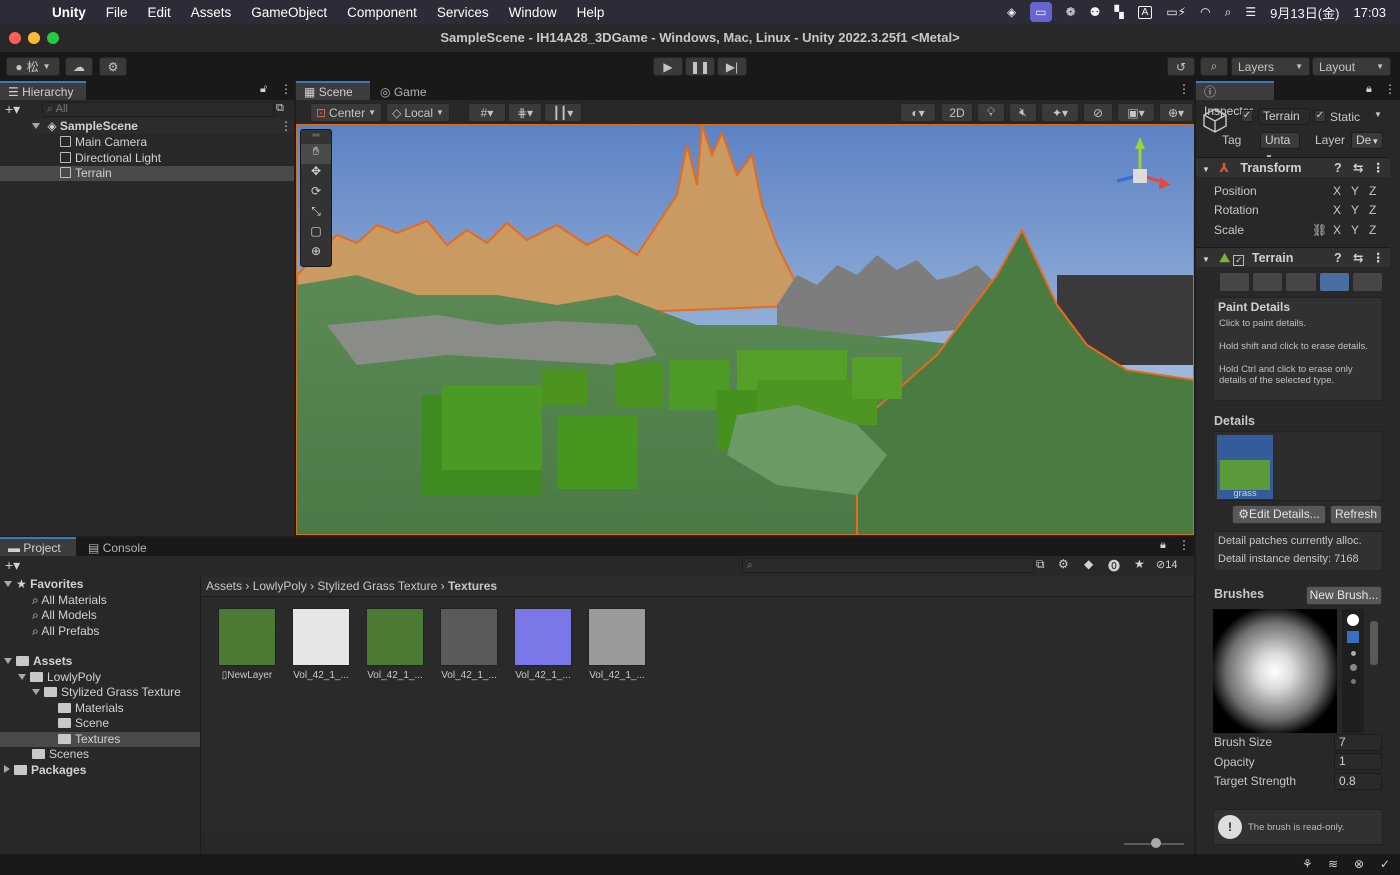  I want to click on orientation-gizmo, so click(1140, 175).